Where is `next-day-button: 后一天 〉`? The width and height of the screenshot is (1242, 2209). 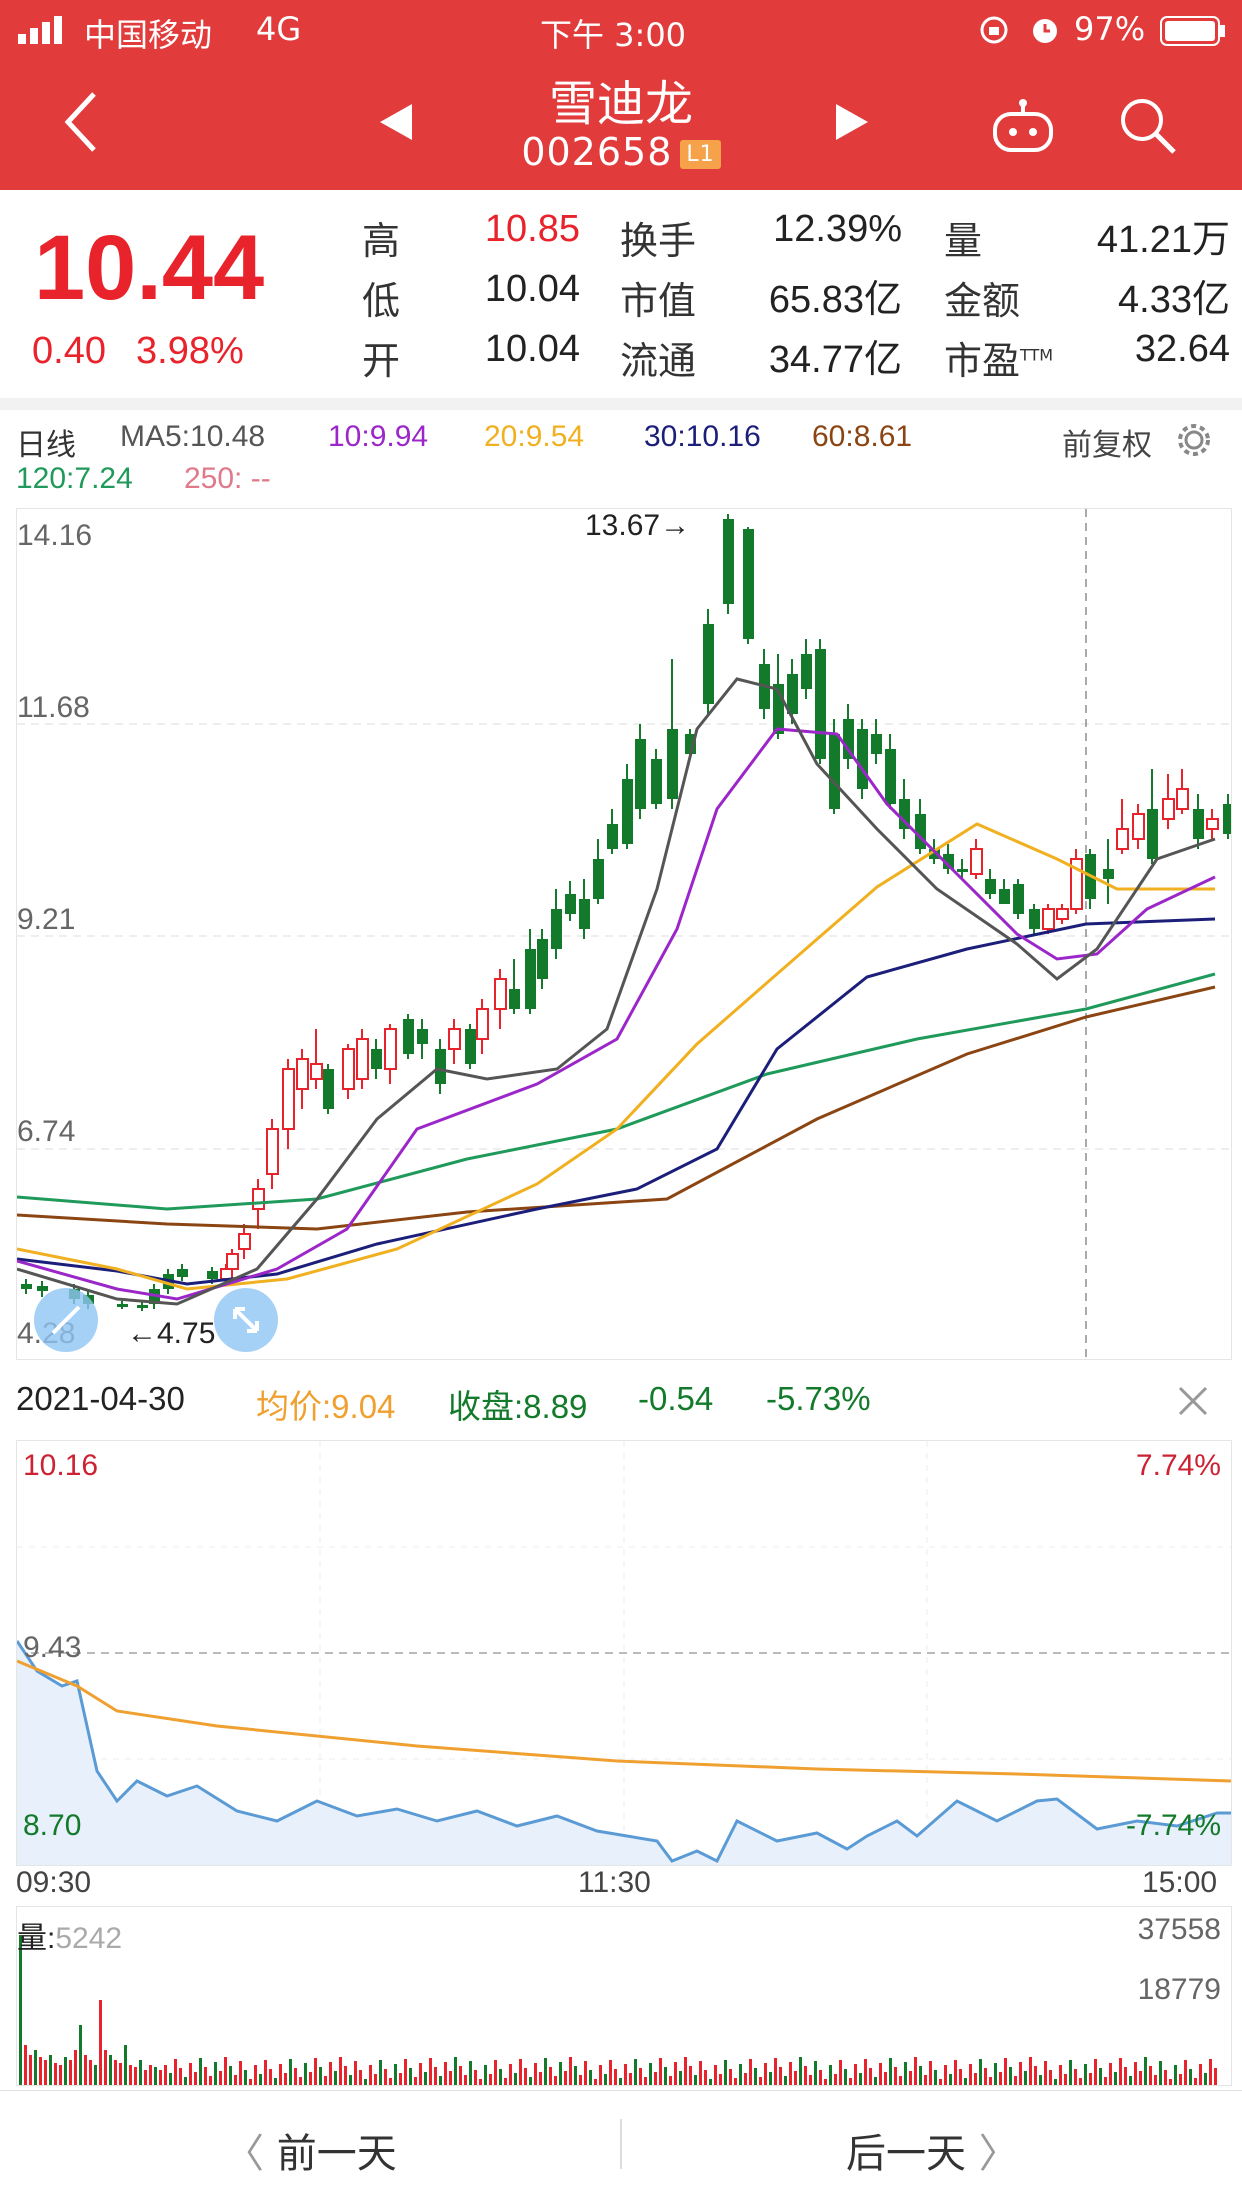 next-day-button: 后一天 〉 is located at coordinates (932, 2150).